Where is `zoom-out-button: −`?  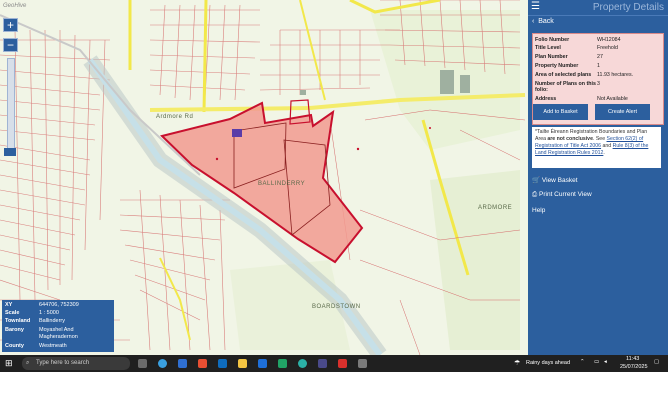 zoom-out-button: − is located at coordinates (10, 45).